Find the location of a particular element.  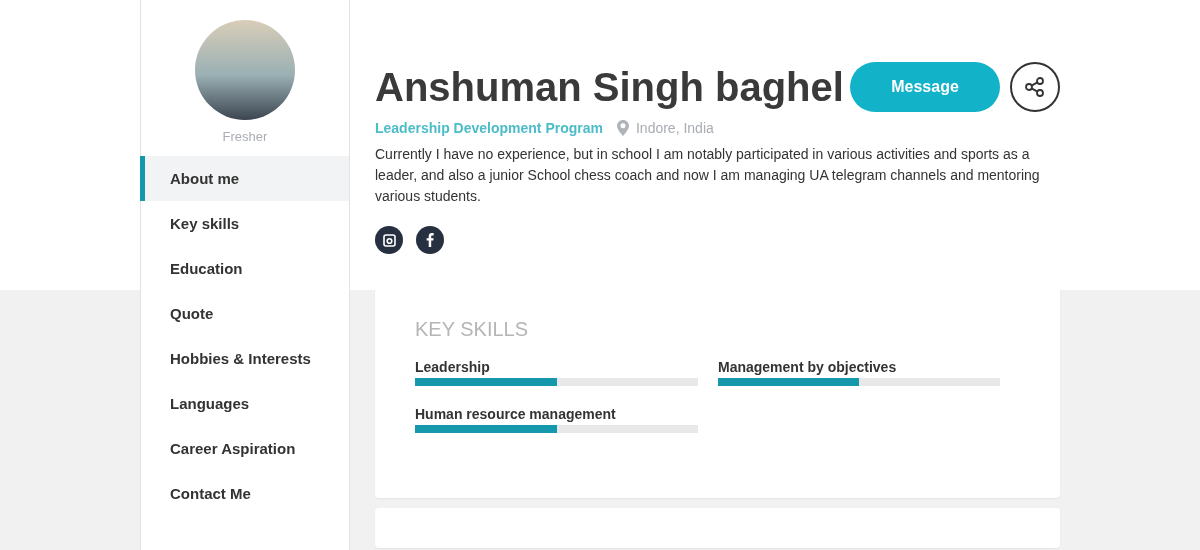

skill-name: Leadership is located at coordinates (453, 367).